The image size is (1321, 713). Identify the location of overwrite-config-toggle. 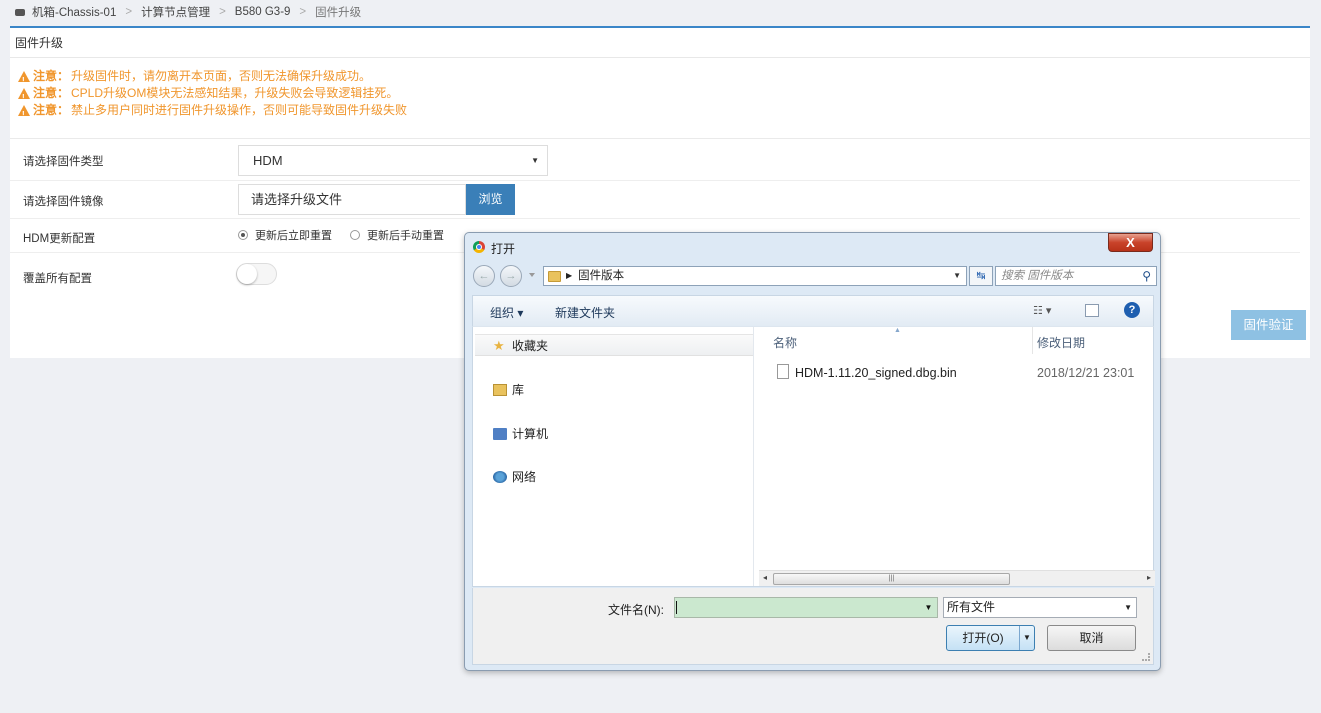
(256, 274).